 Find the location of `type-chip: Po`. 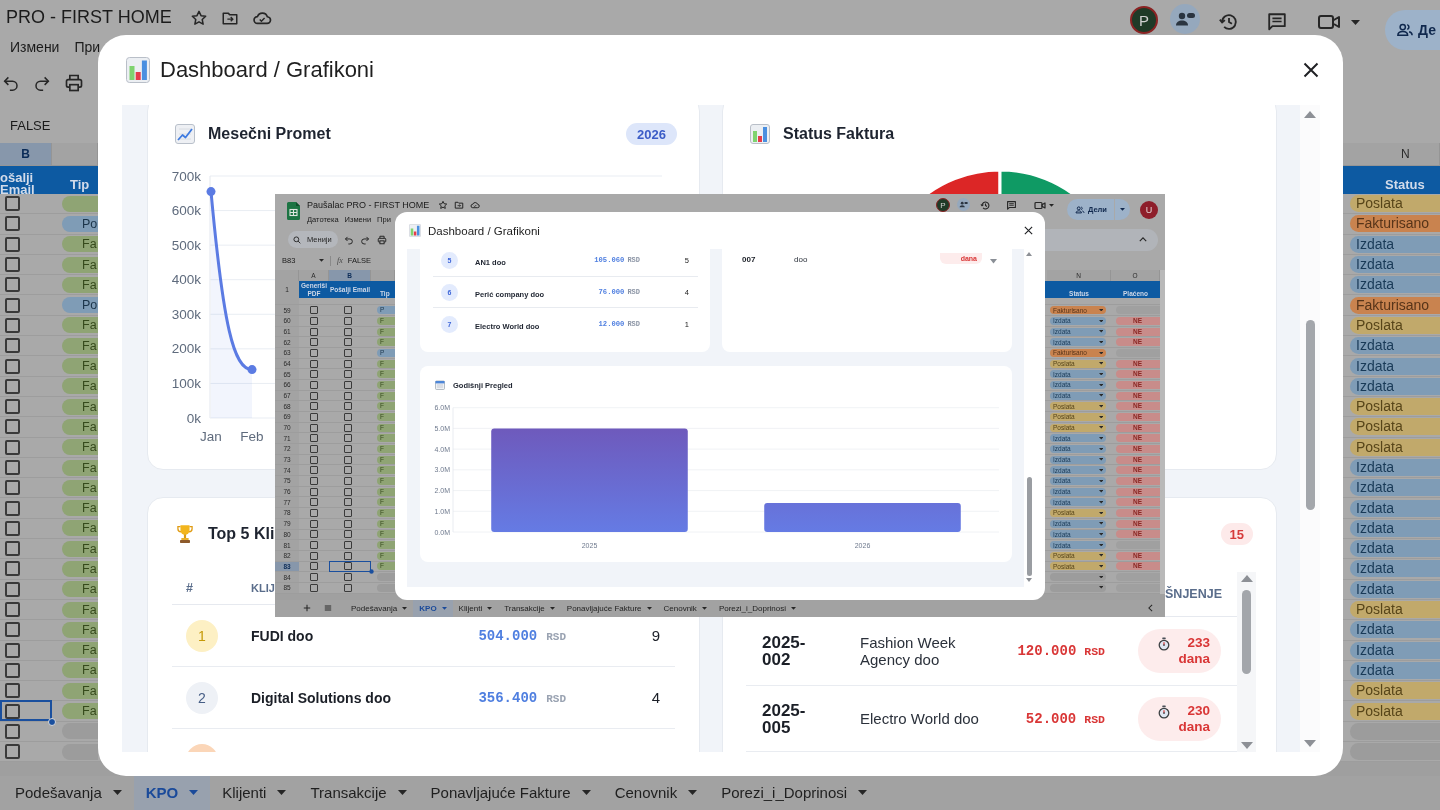

type-chip: Po is located at coordinates (80, 305).